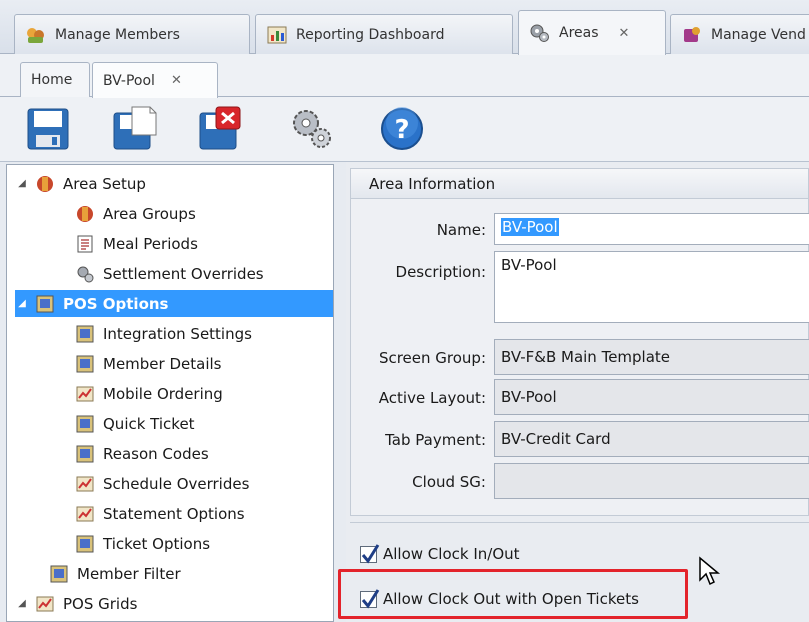 This screenshot has width=809, height=622. Describe the element at coordinates (35, 35) in the screenshot. I see `members-icon` at that location.